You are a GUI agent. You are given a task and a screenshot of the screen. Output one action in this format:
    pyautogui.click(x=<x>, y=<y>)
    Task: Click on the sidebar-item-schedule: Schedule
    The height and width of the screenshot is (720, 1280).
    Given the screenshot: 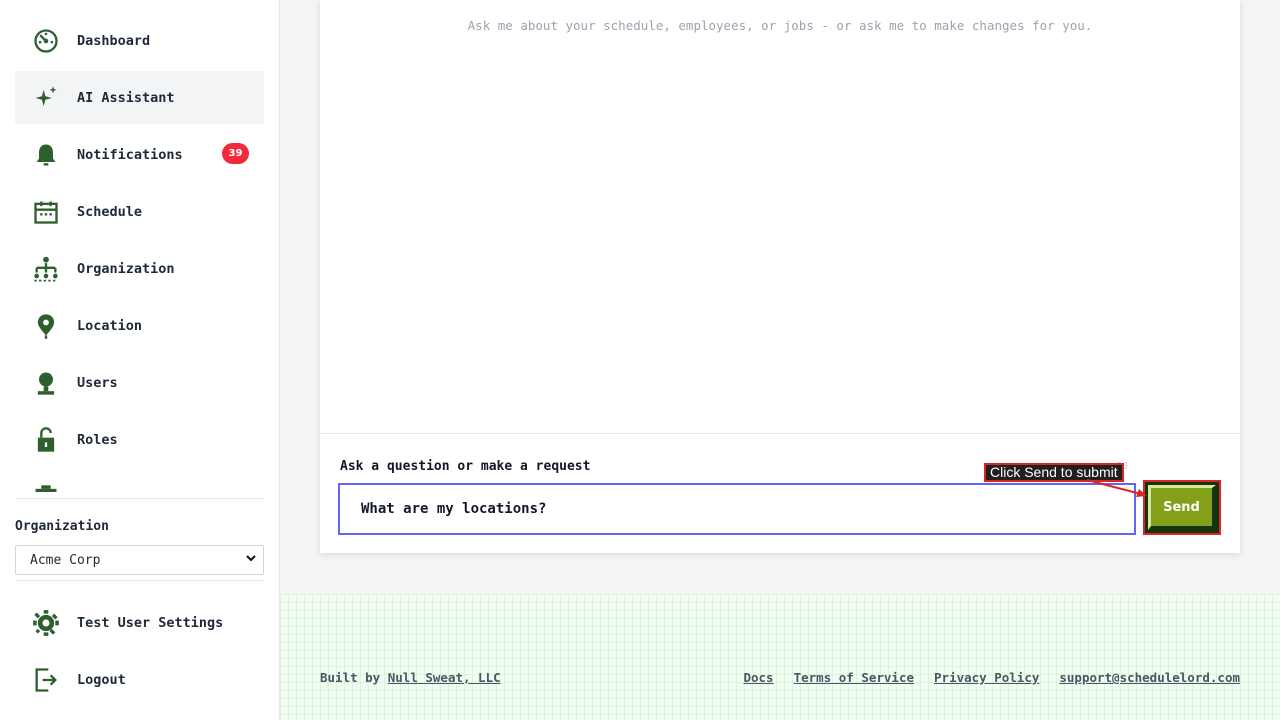 What is the action you would take?
    pyautogui.click(x=139, y=211)
    